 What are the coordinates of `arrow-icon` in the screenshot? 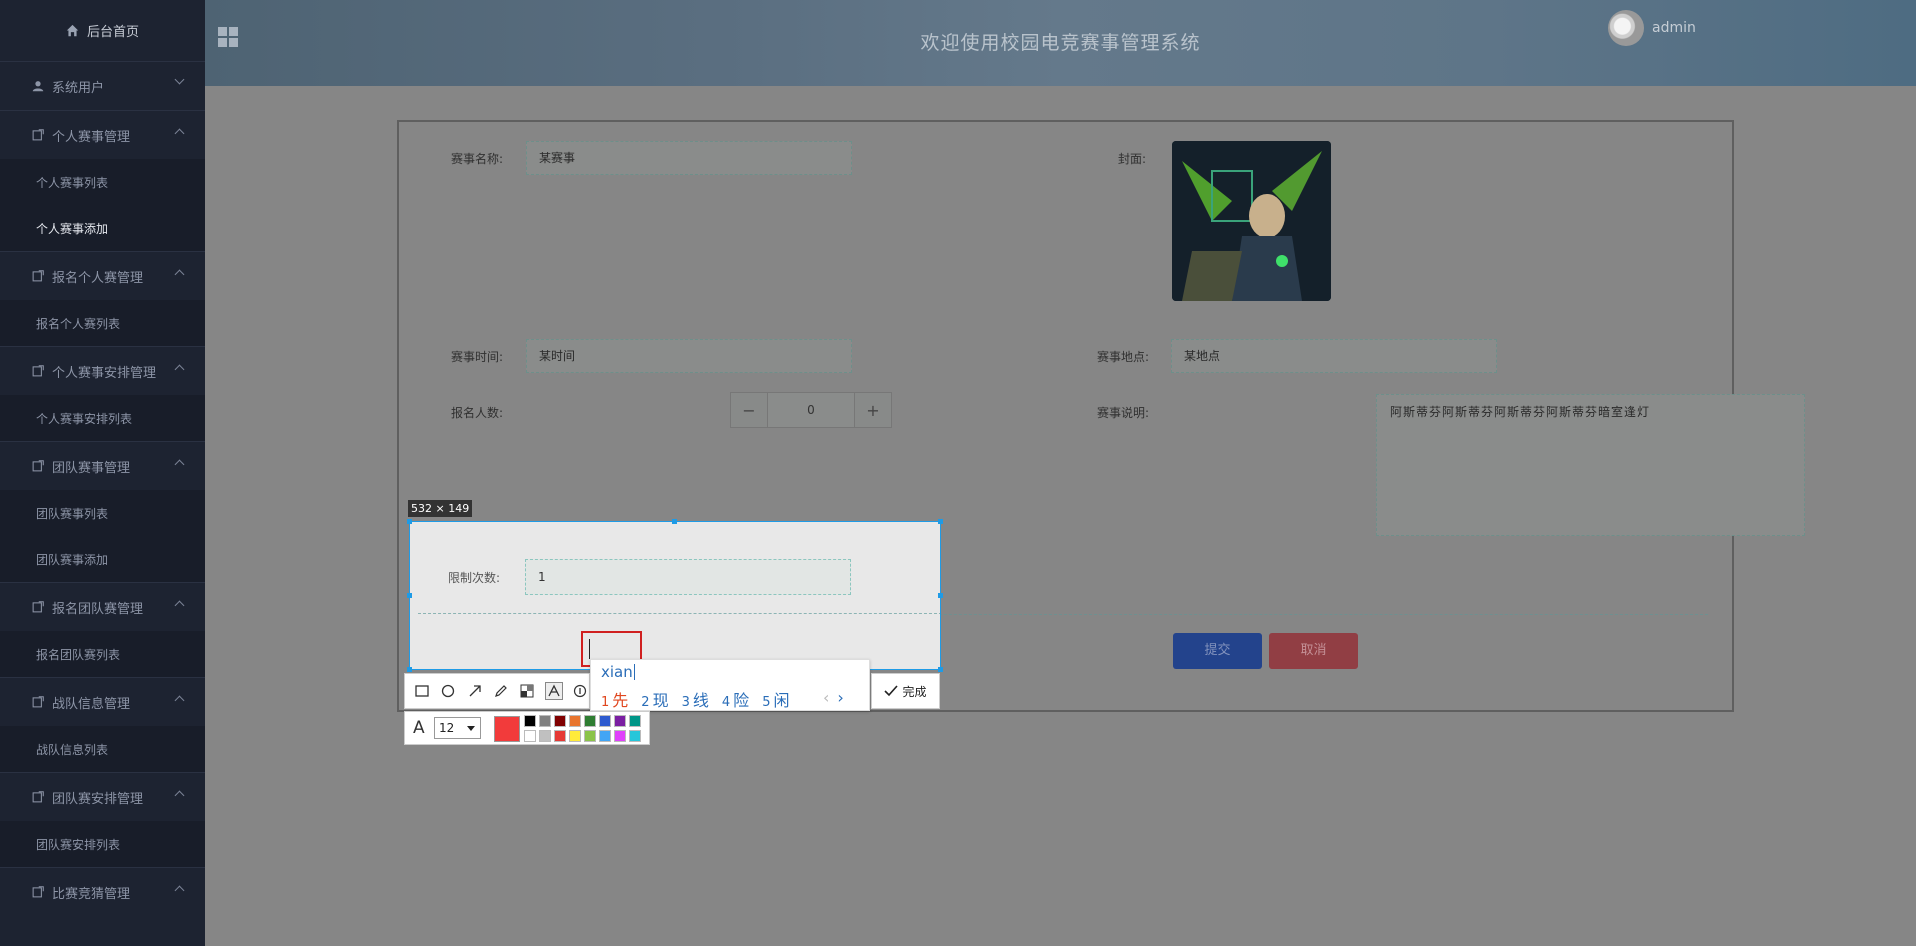 It's located at (474, 691).